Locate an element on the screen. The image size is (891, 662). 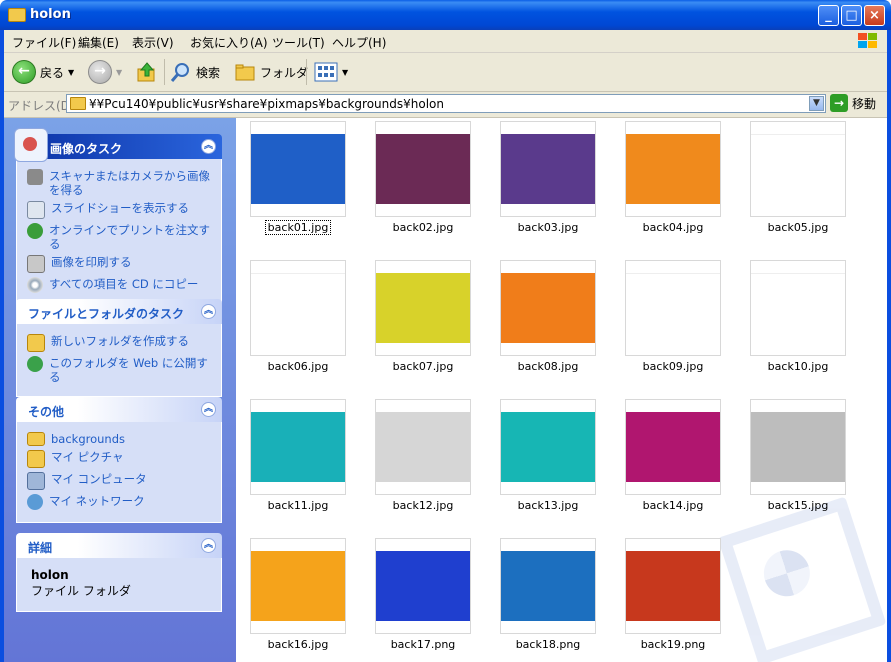
task-get-from-camera: スキャナまたはカメラから画像を得る is located at coordinates (119, 183).